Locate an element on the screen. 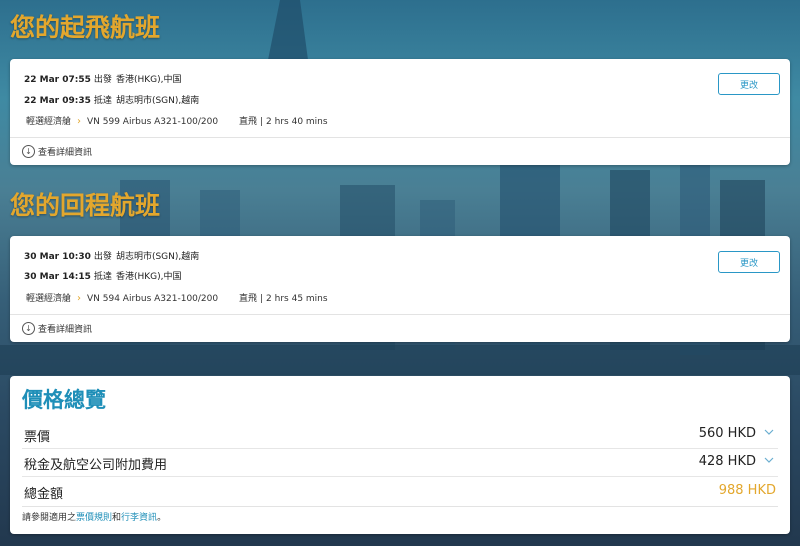  note-suffix: 。 is located at coordinates (162, 518).